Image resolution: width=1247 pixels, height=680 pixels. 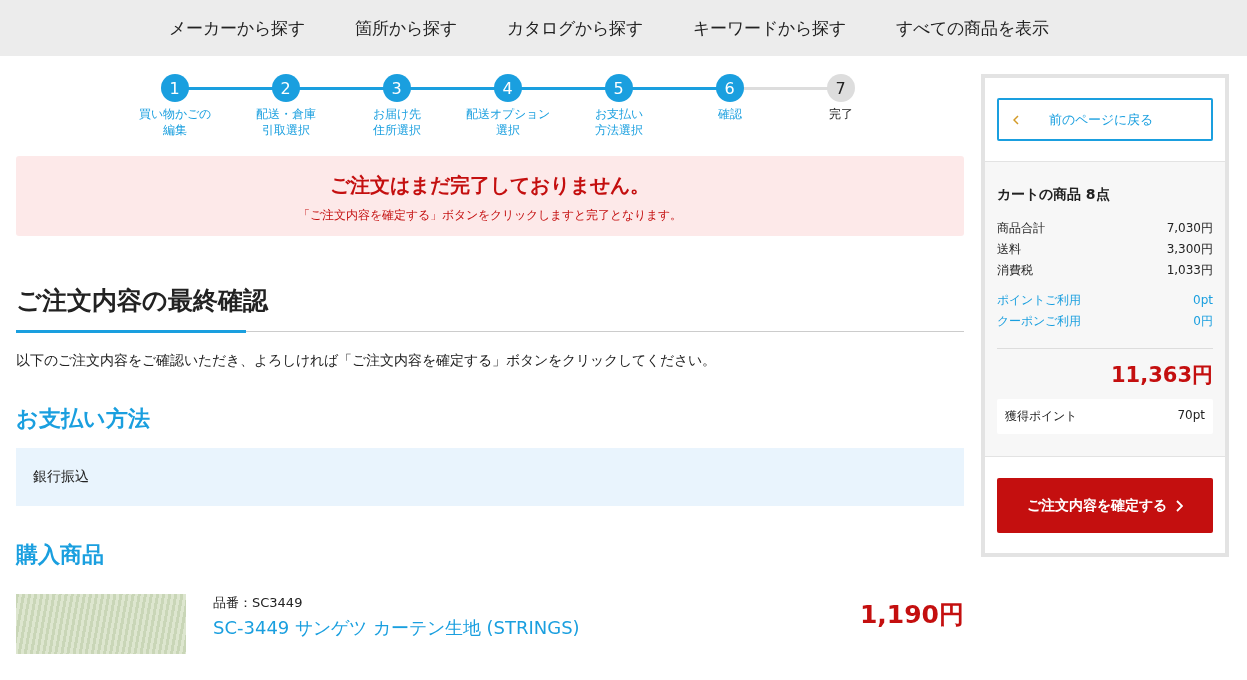 What do you see at coordinates (1179, 505) in the screenshot?
I see `chevron-right-icon` at bounding box center [1179, 505].